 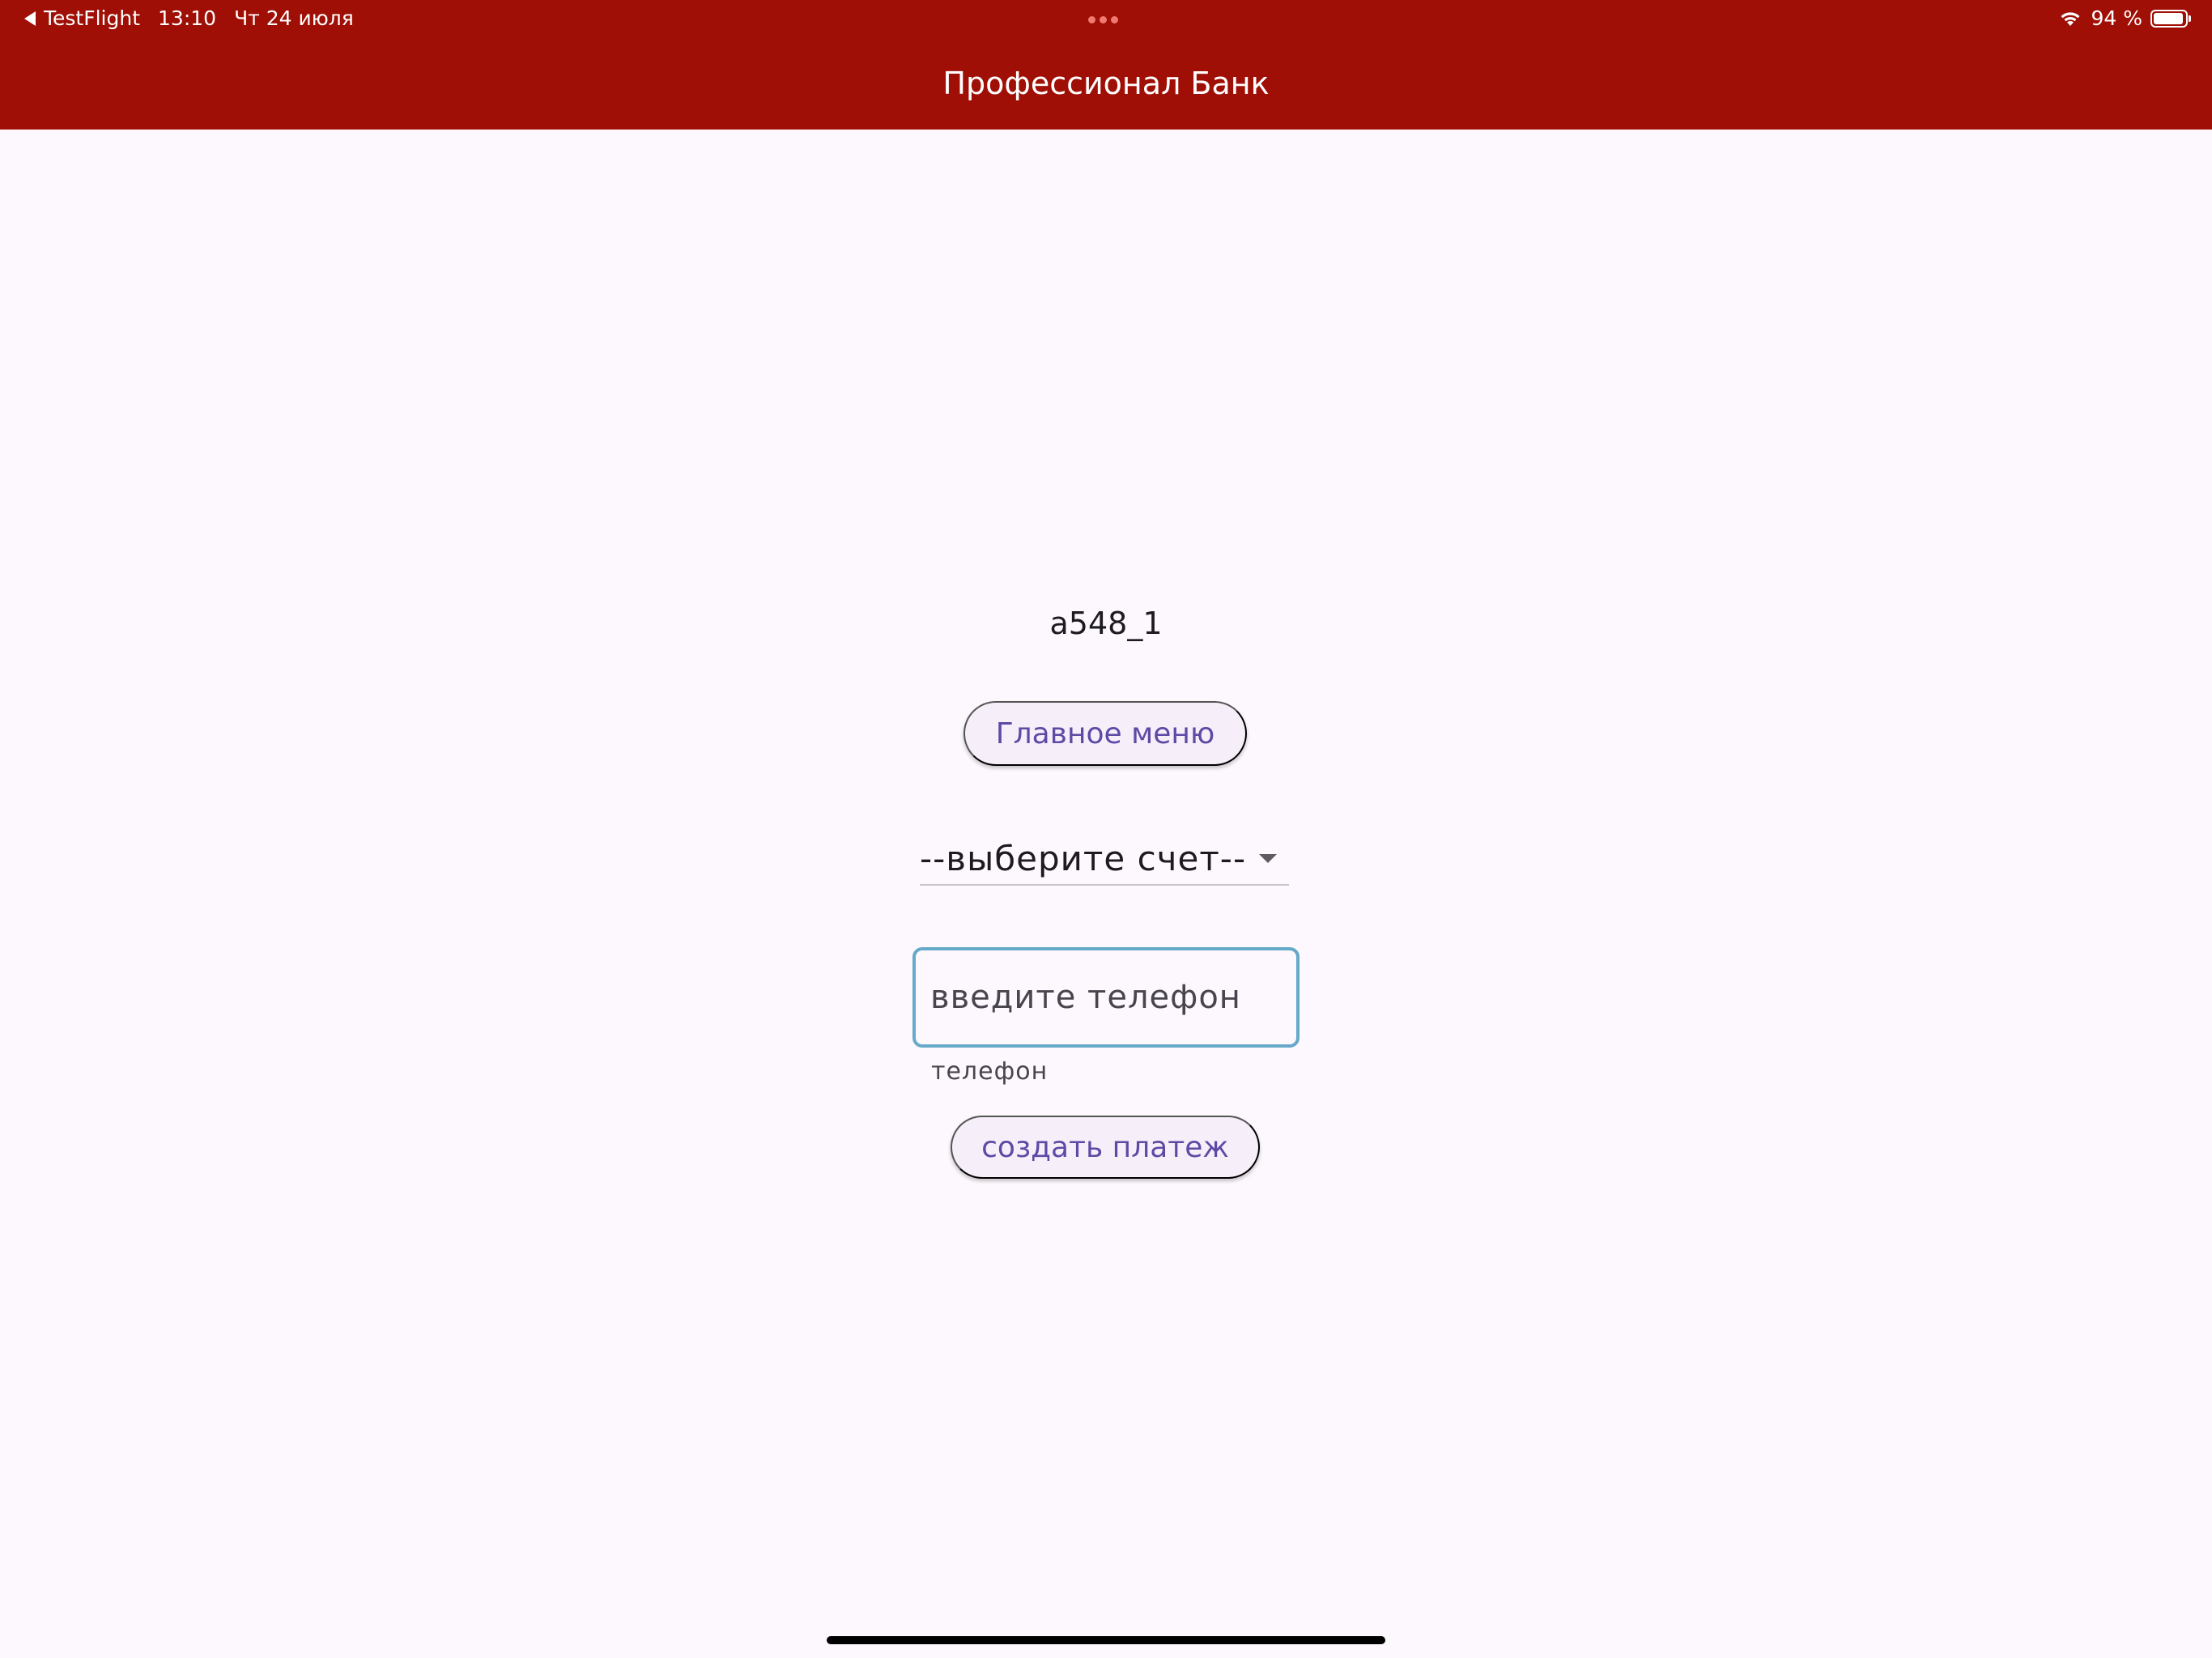 I want to click on status-bar: TestFlight 13:10 Чт 24 июля 94 %, so click(x=1106, y=19).